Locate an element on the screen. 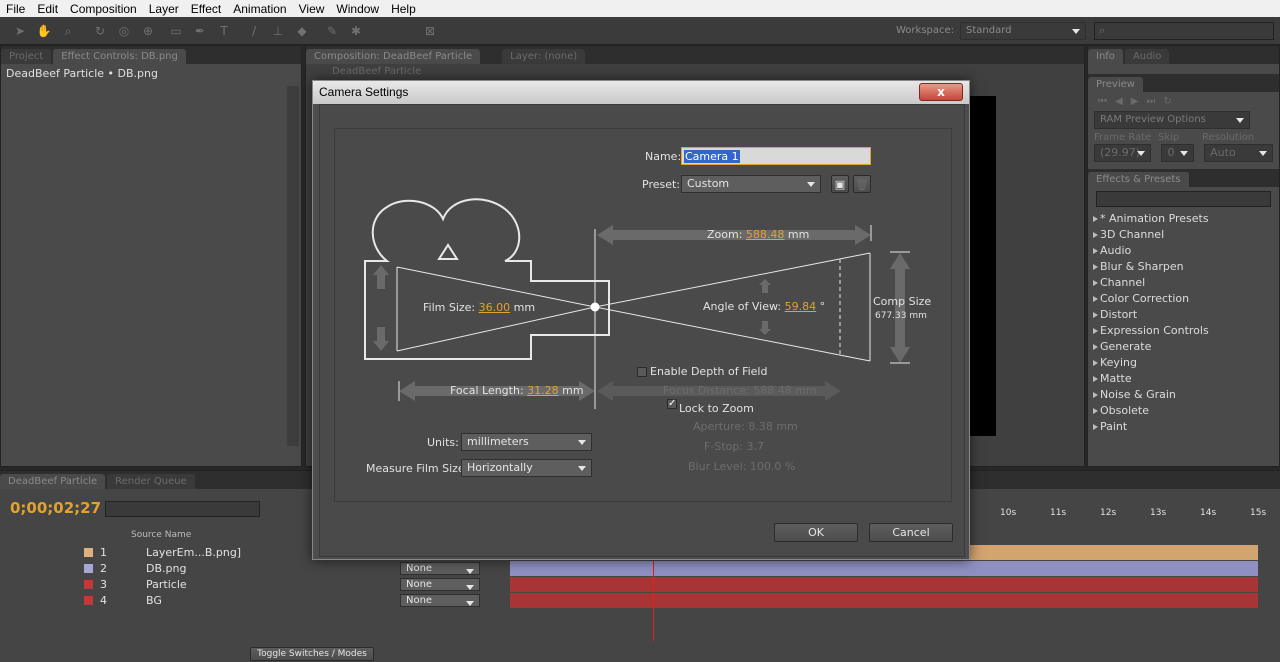 This screenshot has width=1280, height=662. current-time-indicator is located at coordinates (653, 601).